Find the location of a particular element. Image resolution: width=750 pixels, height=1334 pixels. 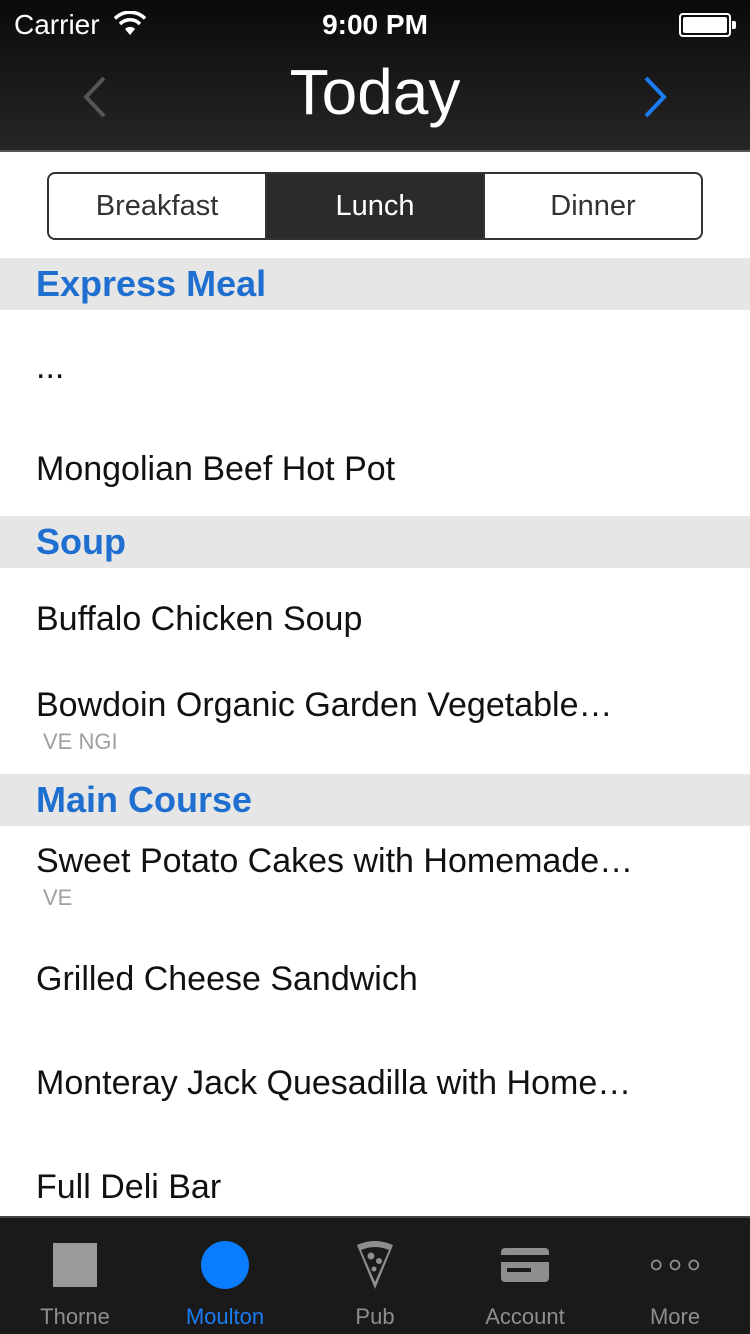

status-time: 9:00 PM is located at coordinates (375, 24).